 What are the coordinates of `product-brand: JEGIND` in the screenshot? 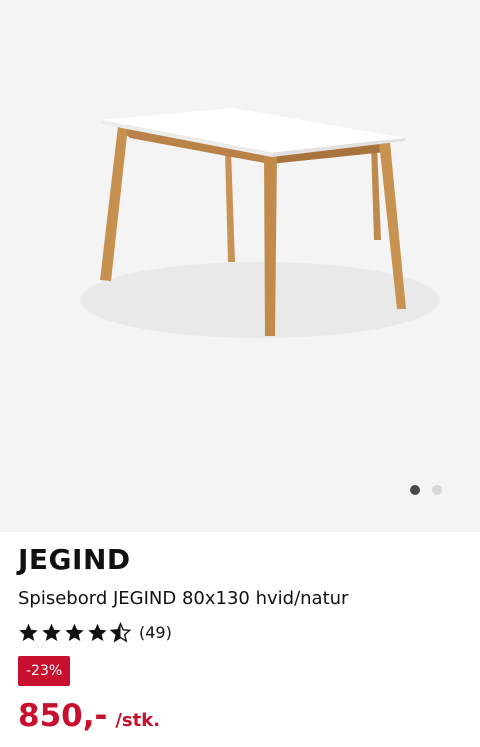 It's located at (74, 559).